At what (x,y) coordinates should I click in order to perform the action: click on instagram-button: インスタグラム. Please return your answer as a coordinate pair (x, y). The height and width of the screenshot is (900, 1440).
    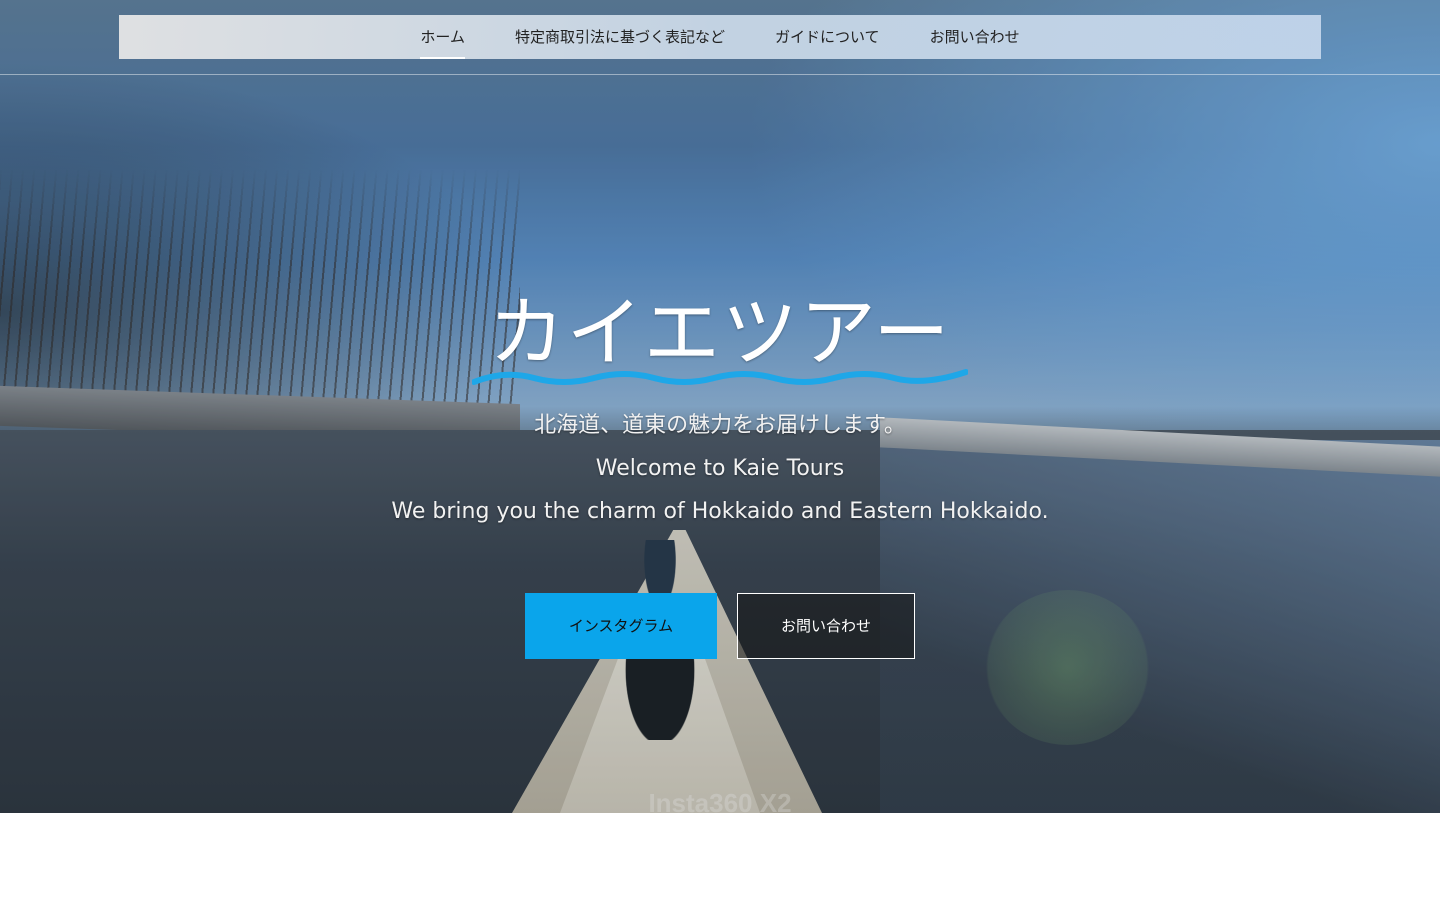
    Looking at the image, I should click on (621, 626).